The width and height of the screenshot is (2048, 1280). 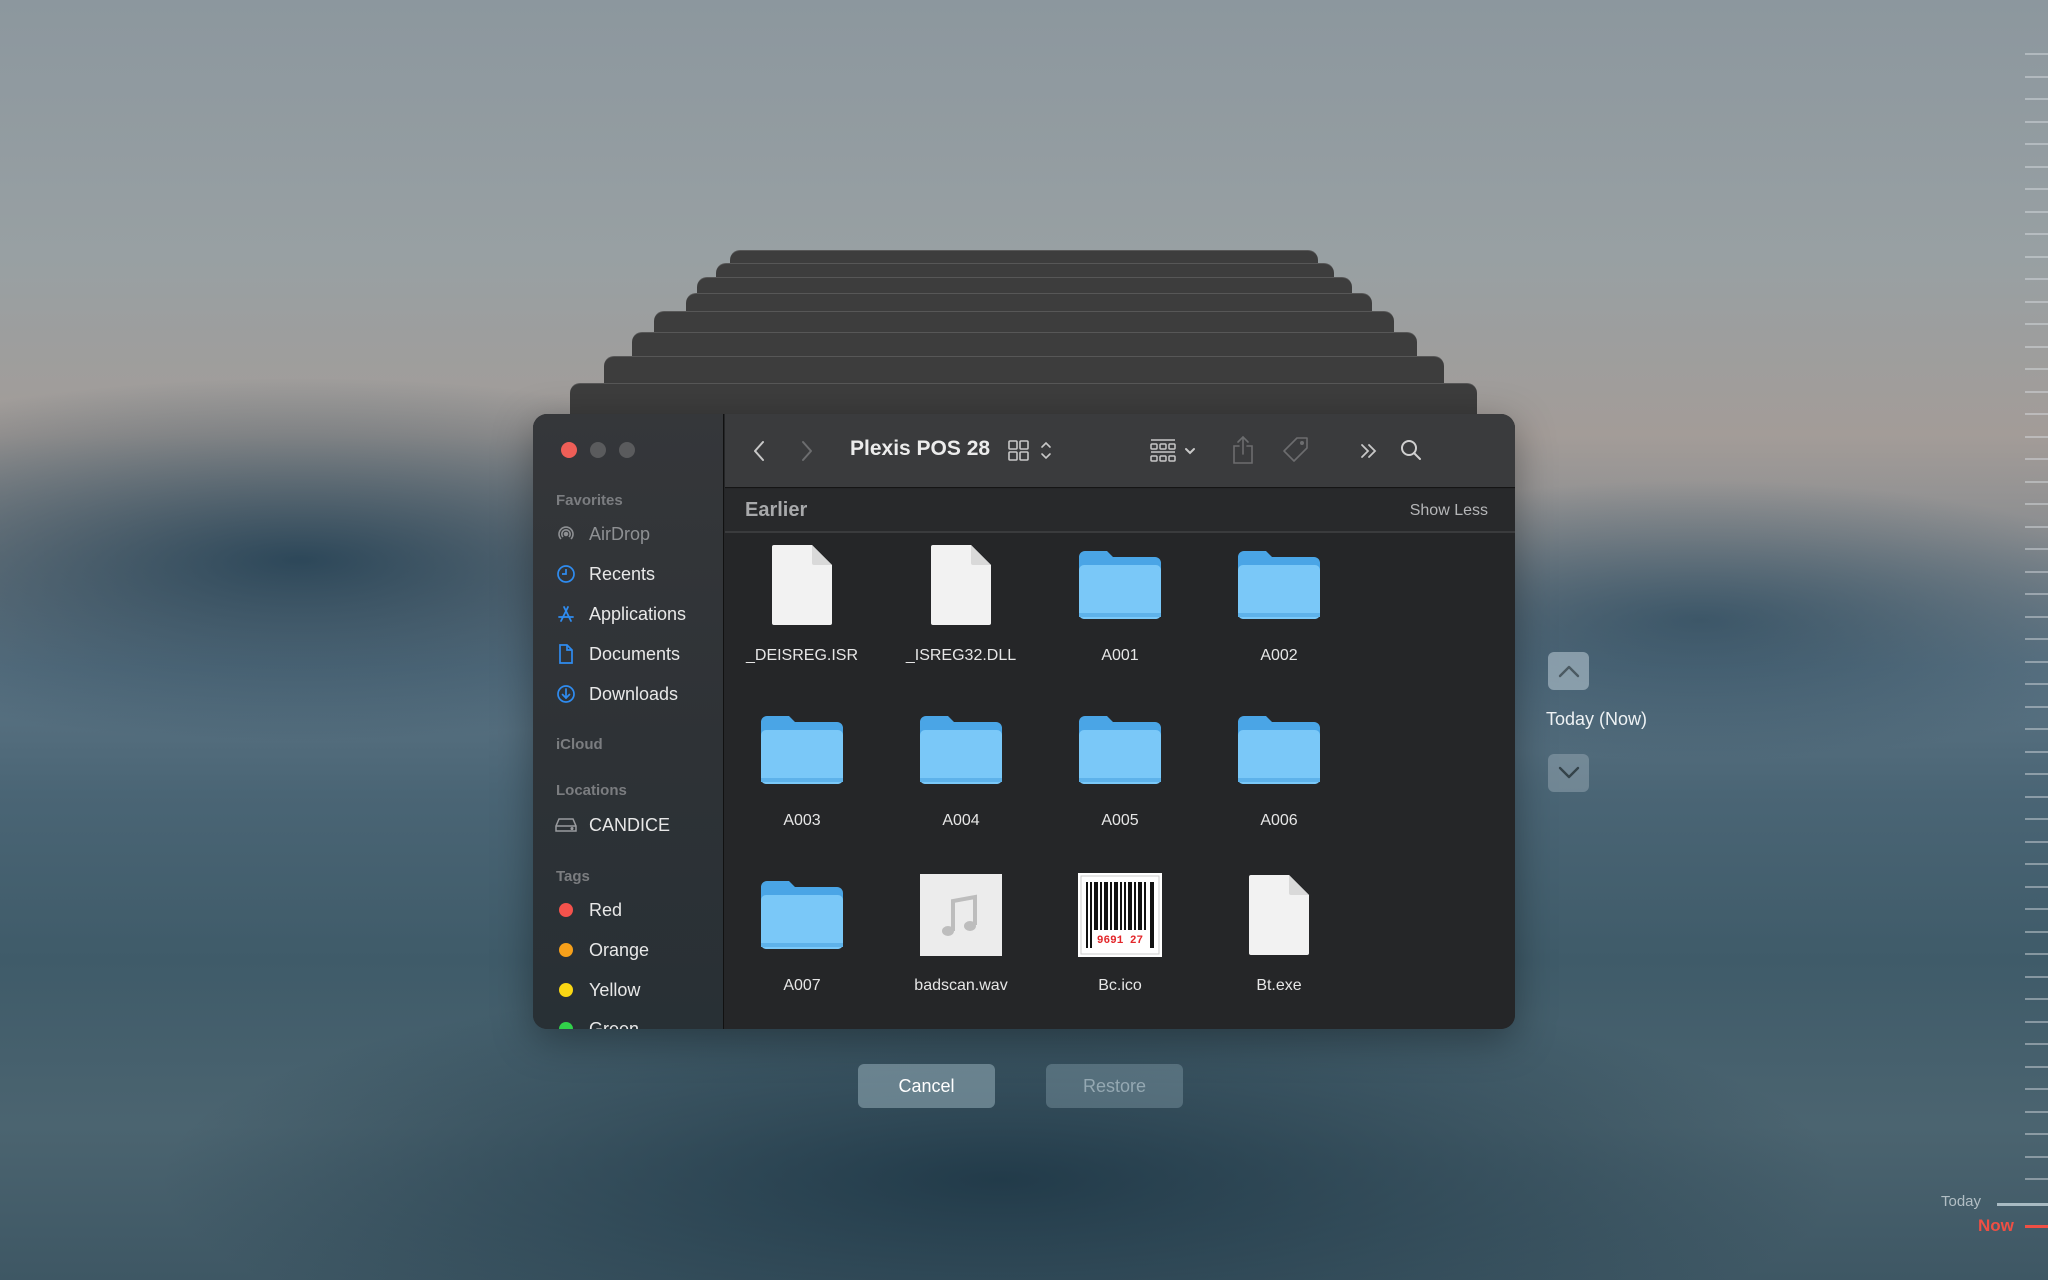 I want to click on file-item: _ISREG32.DLL, so click(x=961, y=610).